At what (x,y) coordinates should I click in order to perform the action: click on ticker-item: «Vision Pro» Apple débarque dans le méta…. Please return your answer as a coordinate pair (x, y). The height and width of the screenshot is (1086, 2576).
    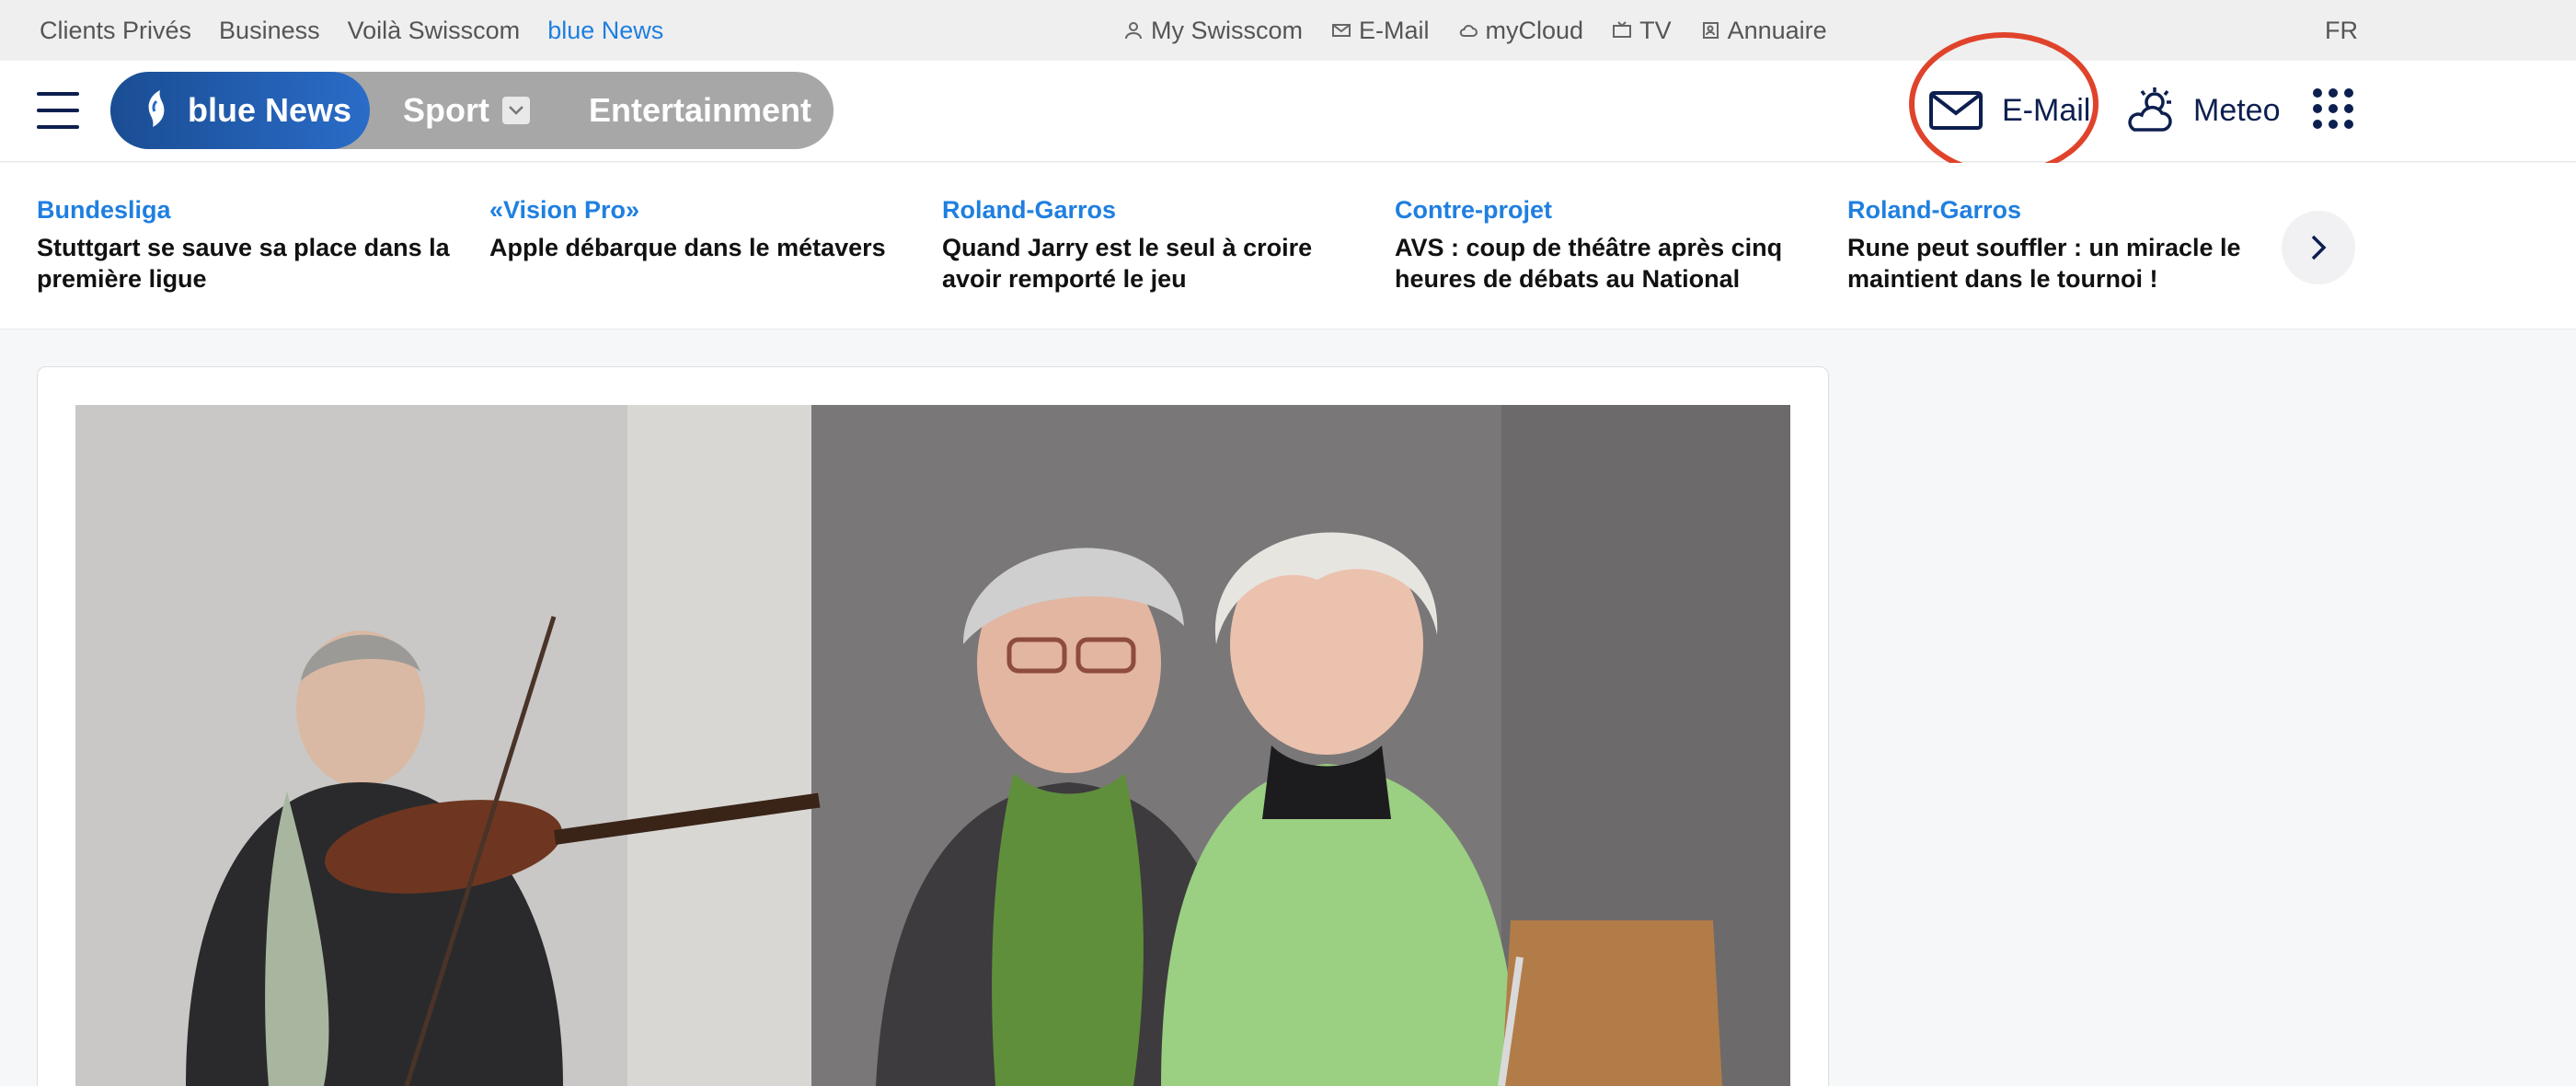
    Looking at the image, I should click on (701, 229).